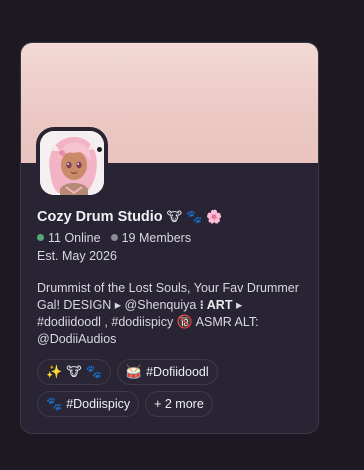 The height and width of the screenshot is (470, 364). I want to click on sparkles-emoji: ✨, so click(54, 372).